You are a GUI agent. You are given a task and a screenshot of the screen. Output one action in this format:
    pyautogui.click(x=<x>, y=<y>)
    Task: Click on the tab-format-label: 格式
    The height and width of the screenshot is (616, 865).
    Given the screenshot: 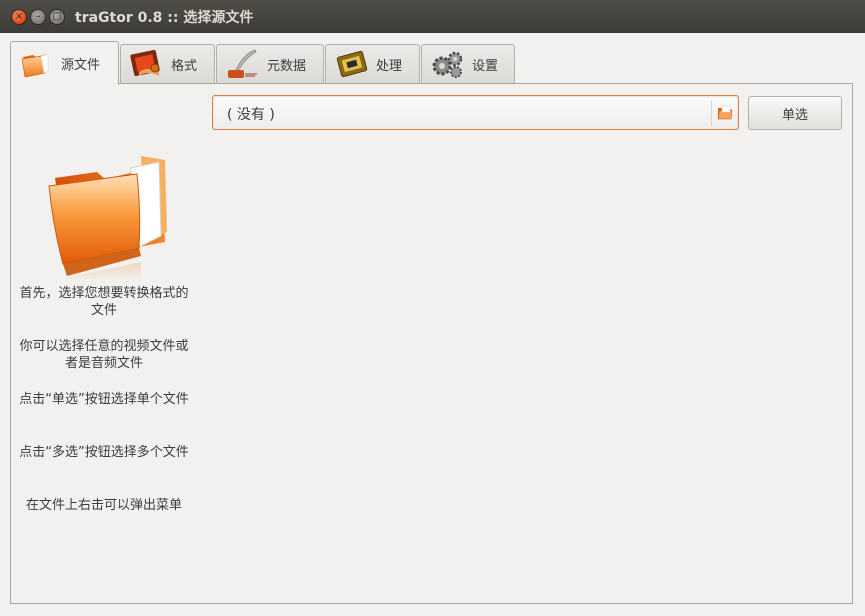 What is the action you would take?
    pyautogui.click(x=184, y=66)
    